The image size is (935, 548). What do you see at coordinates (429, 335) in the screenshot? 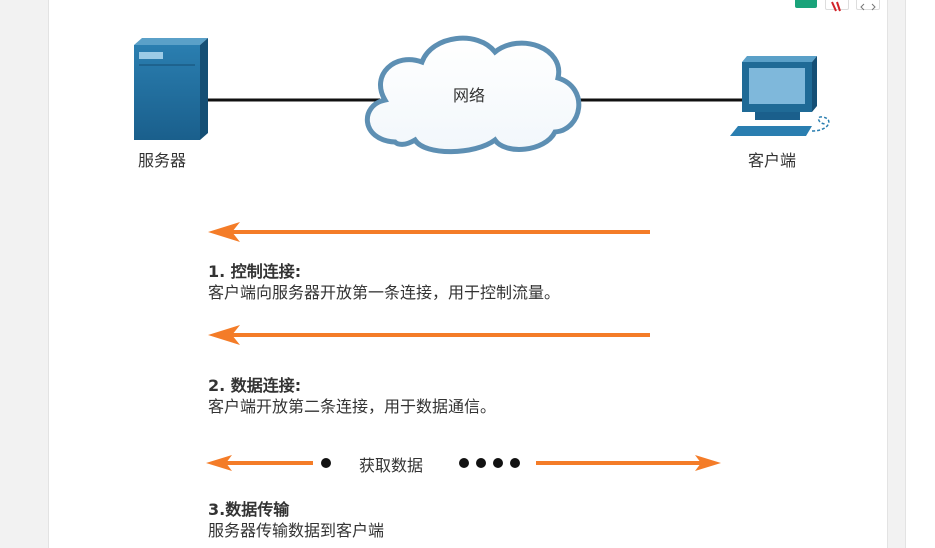
I see `data-connection-arrow` at bounding box center [429, 335].